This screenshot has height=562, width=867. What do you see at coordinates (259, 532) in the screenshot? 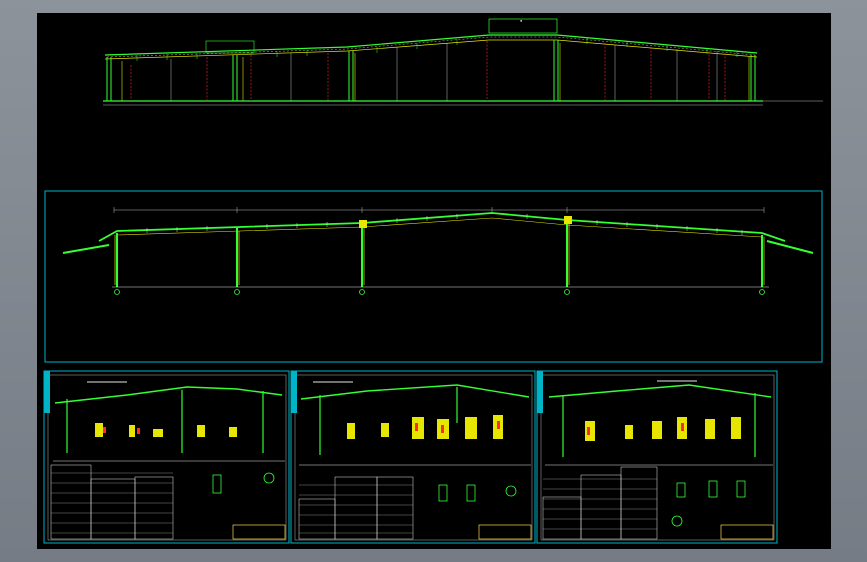
I see `sheet-1-title-block` at bounding box center [259, 532].